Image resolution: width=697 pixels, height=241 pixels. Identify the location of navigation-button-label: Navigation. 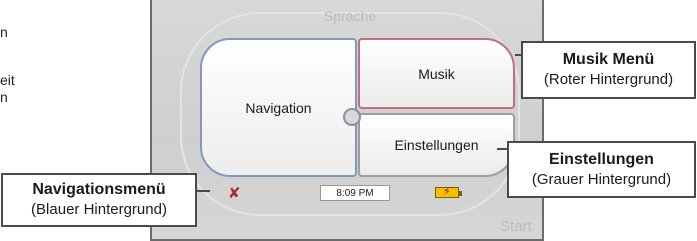
(278, 107).